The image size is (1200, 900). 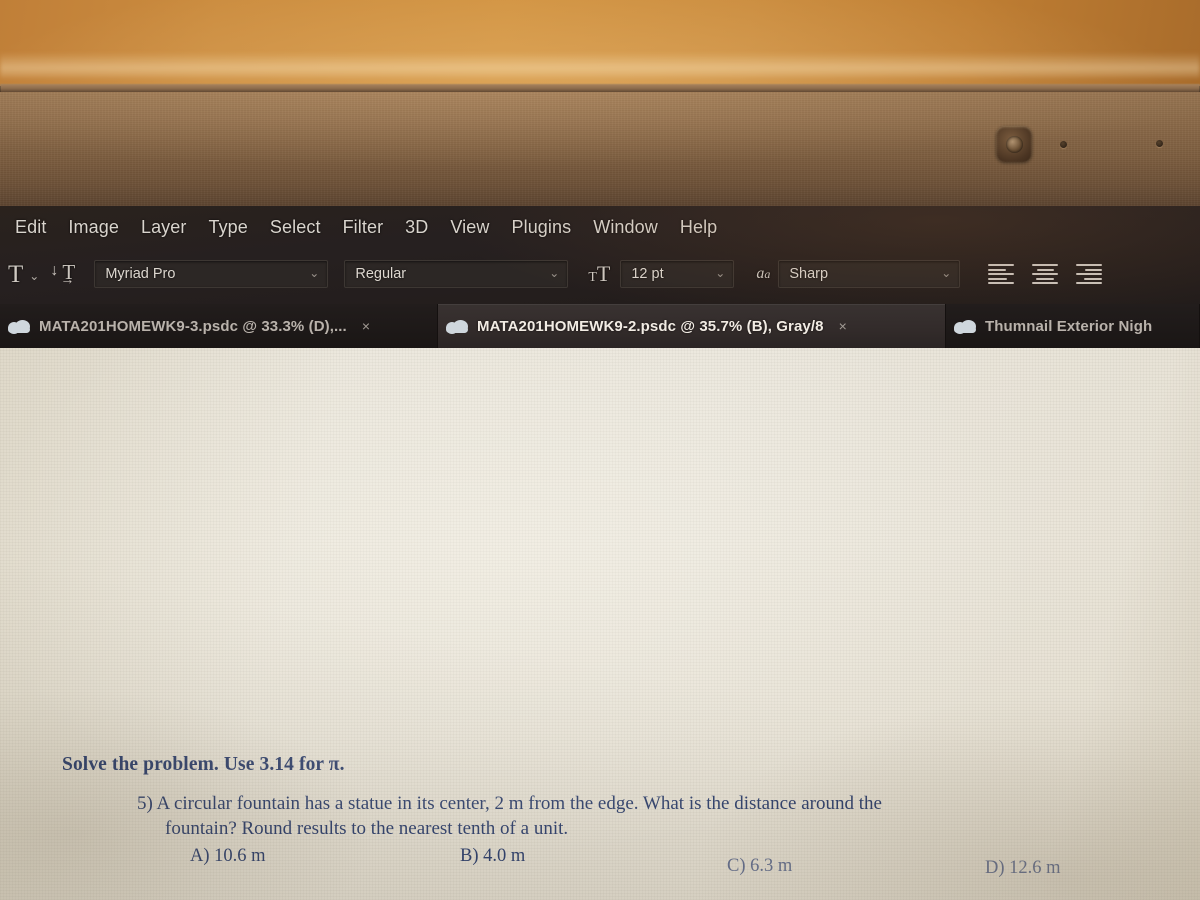 What do you see at coordinates (228, 856) in the screenshot?
I see `q5-option-a: A) 10.6 m` at bounding box center [228, 856].